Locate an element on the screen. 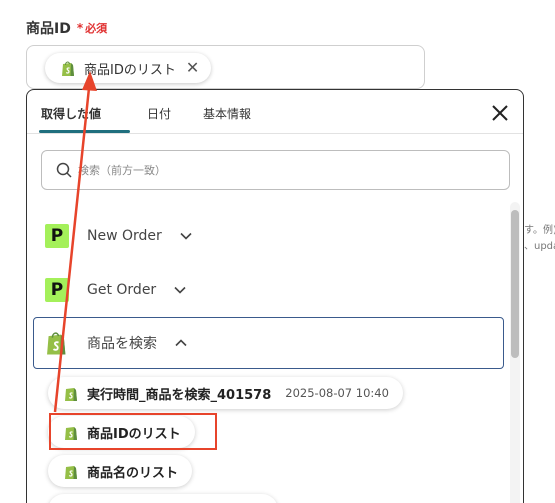  scrollbar-thumb is located at coordinates (515, 284).